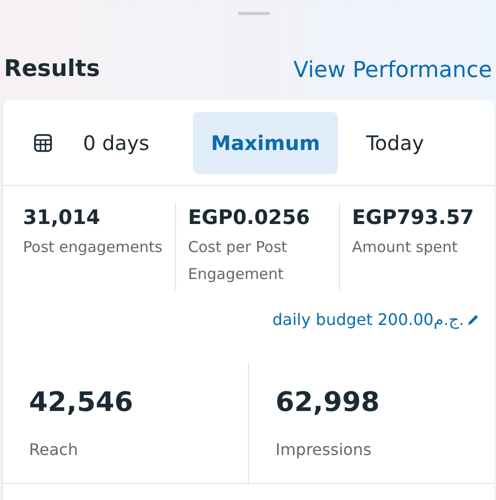  Describe the element at coordinates (323, 449) in the screenshot. I see `total-label: Impressions` at that location.